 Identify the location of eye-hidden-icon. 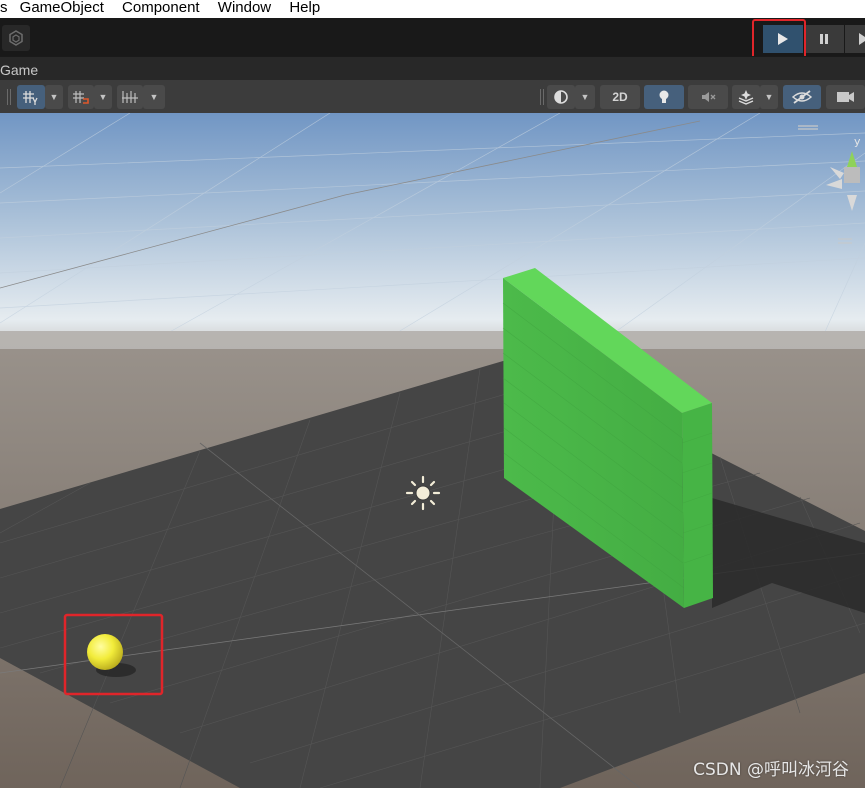
(802, 97).